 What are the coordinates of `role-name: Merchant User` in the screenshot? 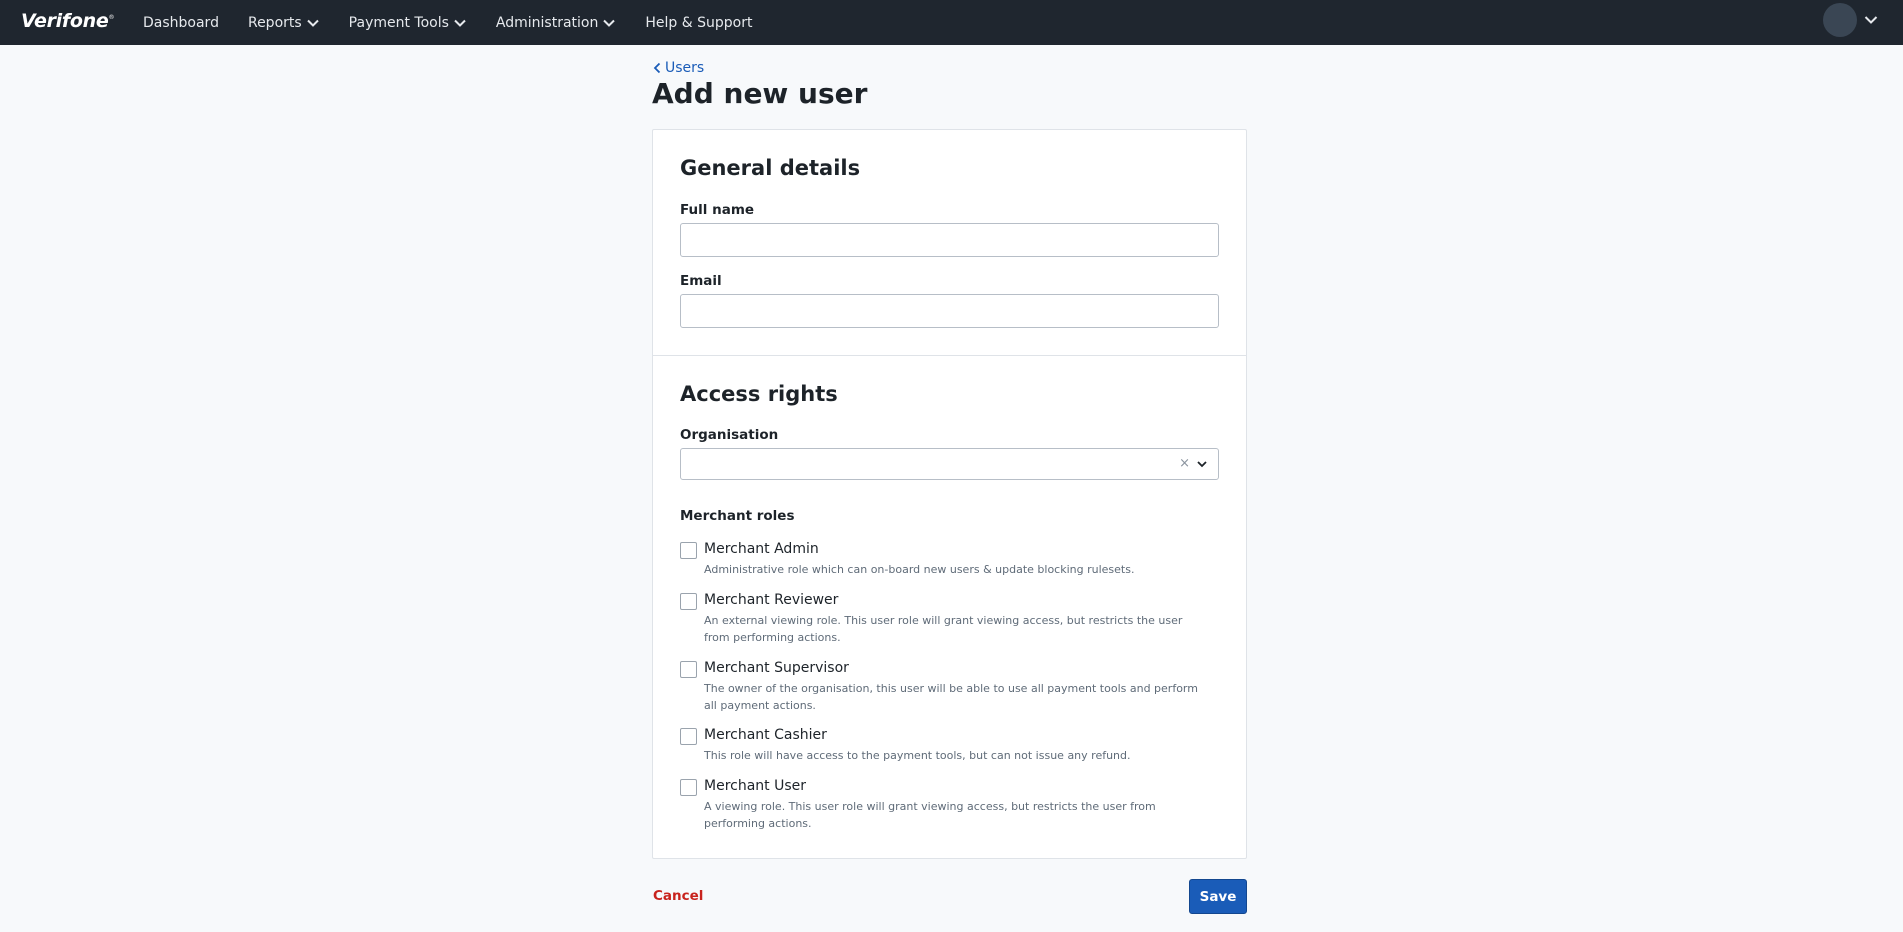 It's located at (755, 786).